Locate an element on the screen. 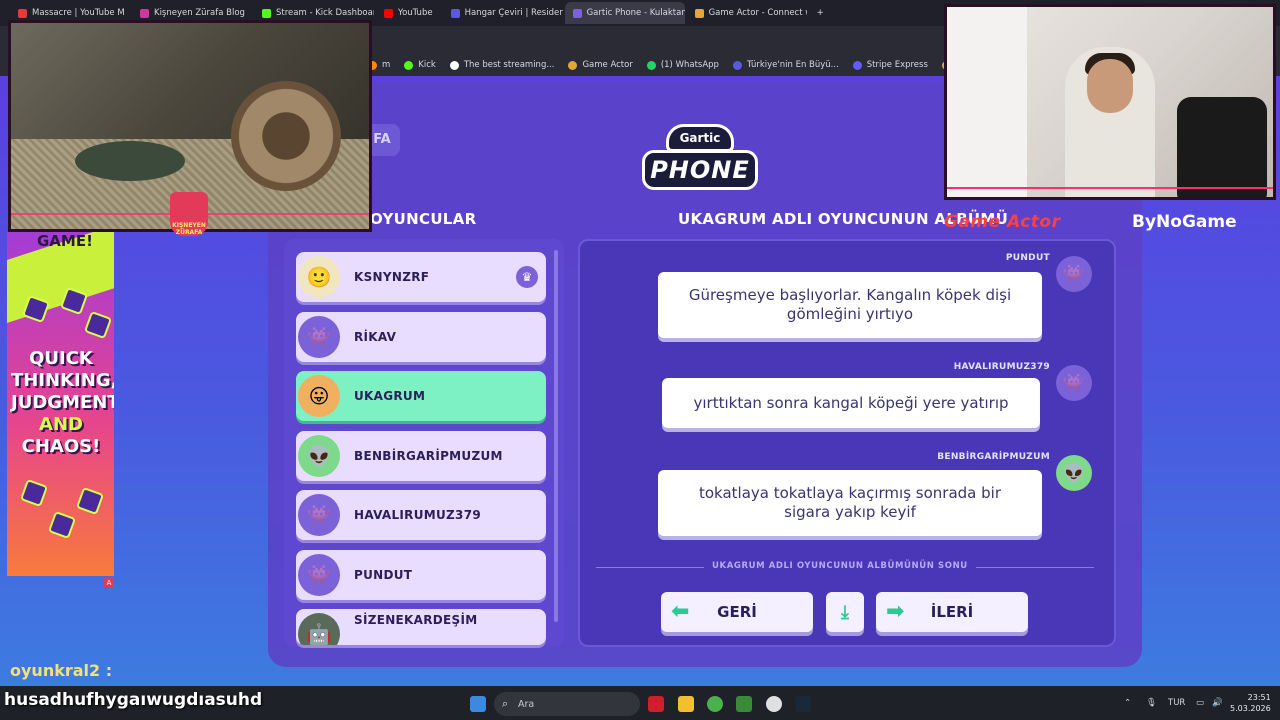  bookmark-item: Kick is located at coordinates (420, 65).